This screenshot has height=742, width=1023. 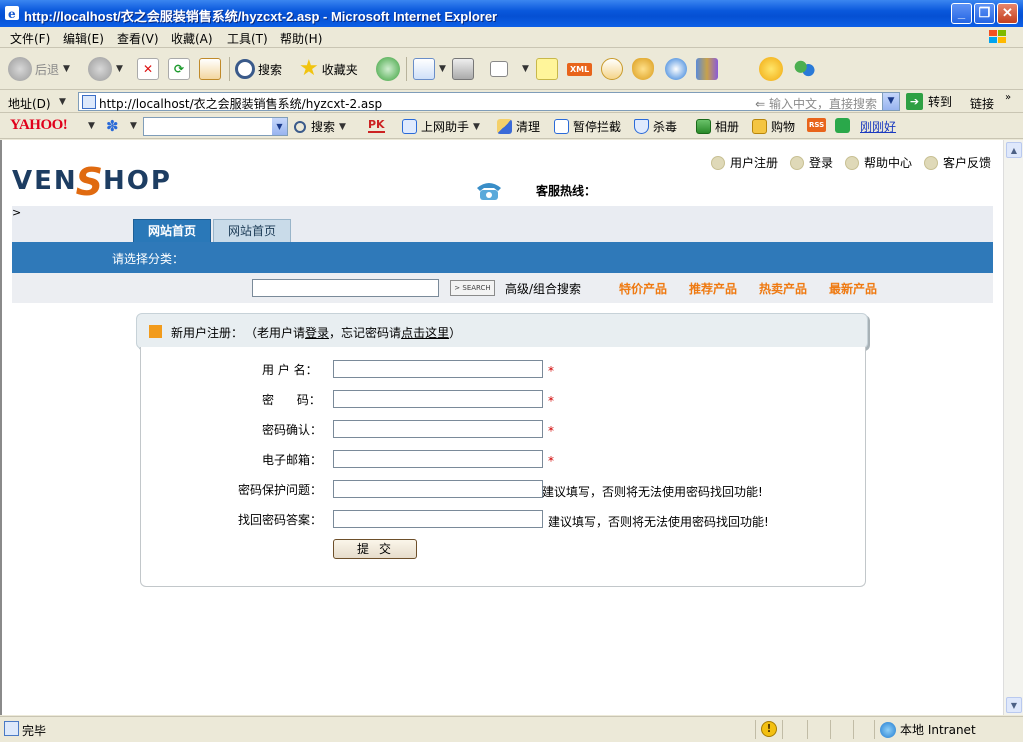 What do you see at coordinates (509, 69) in the screenshot?
I see `edit-button: ▼` at bounding box center [509, 69].